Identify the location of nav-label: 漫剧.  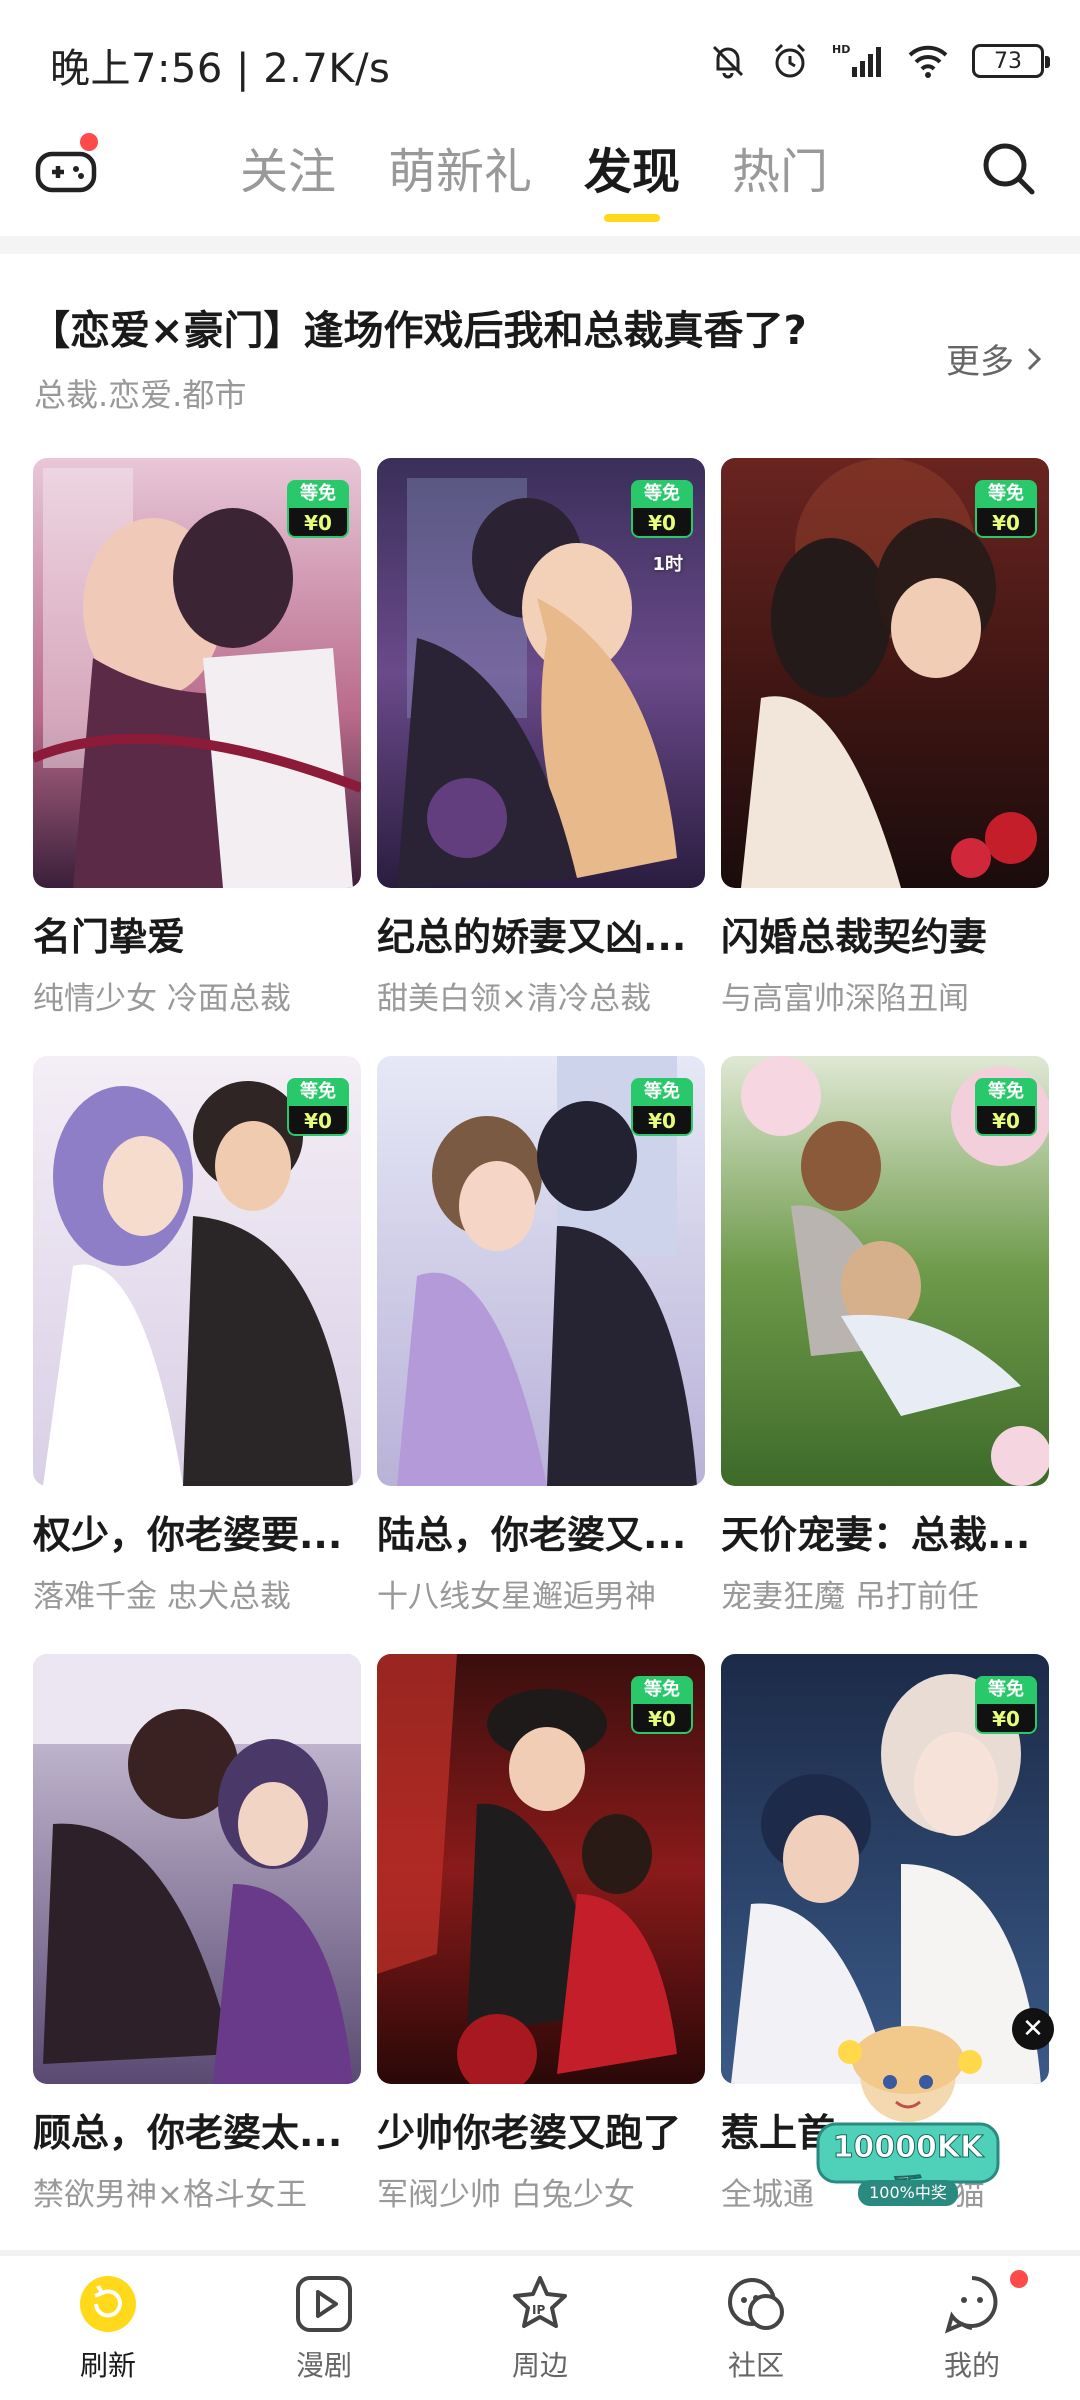
(323, 2365).